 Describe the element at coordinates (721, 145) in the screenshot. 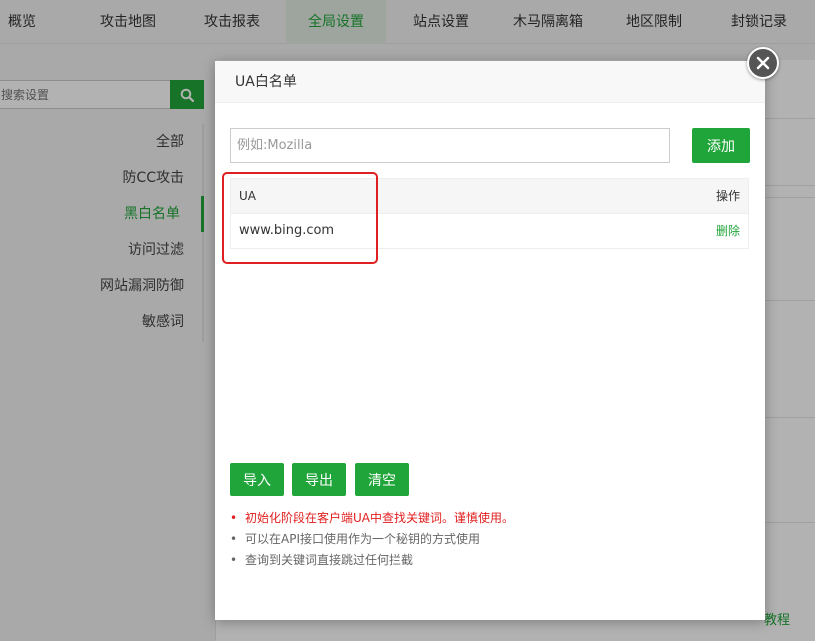

I see `add-button: 添加` at that location.